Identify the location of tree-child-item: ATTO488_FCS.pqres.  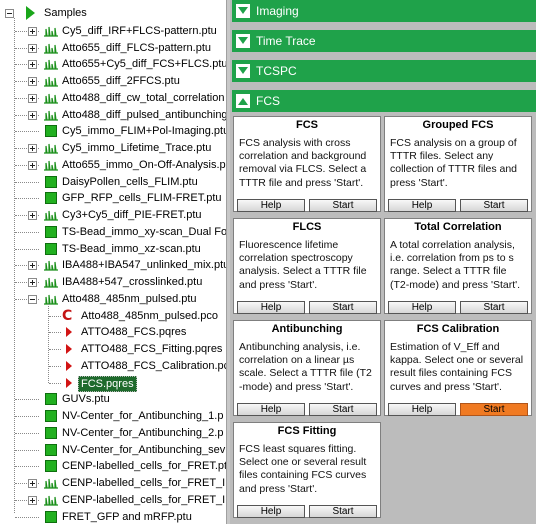
(113, 332).